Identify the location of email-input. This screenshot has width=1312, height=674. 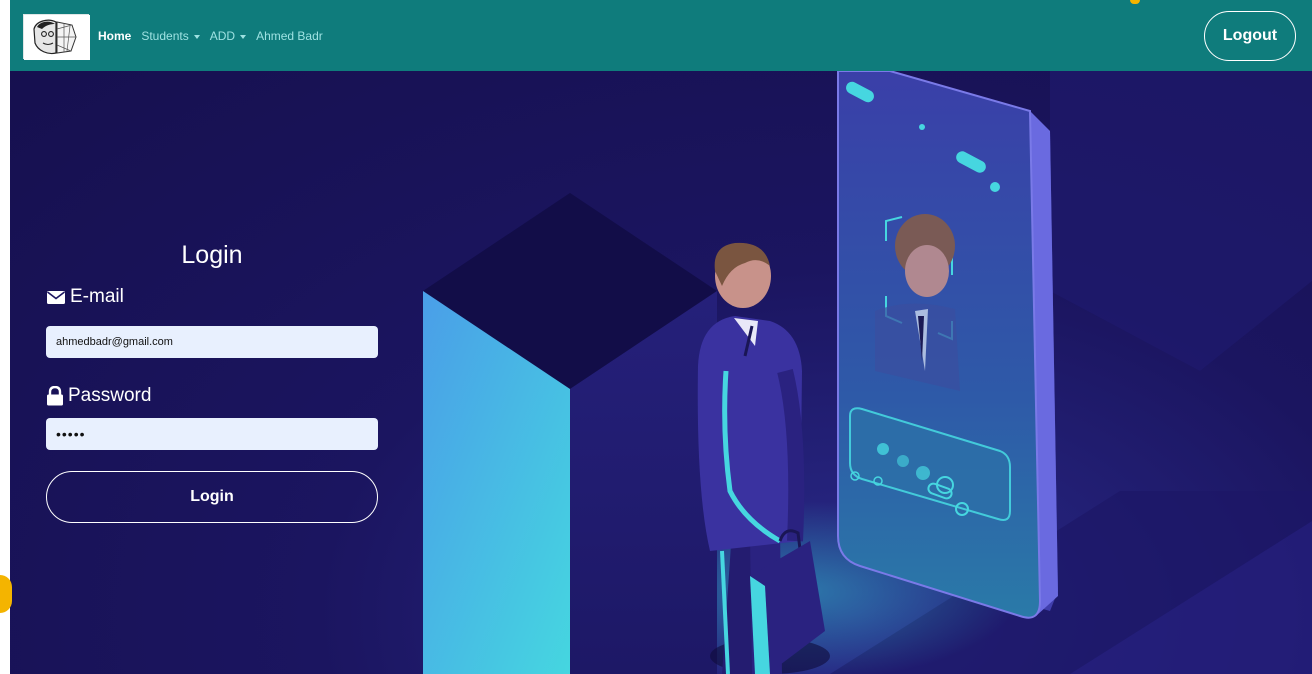
(212, 342).